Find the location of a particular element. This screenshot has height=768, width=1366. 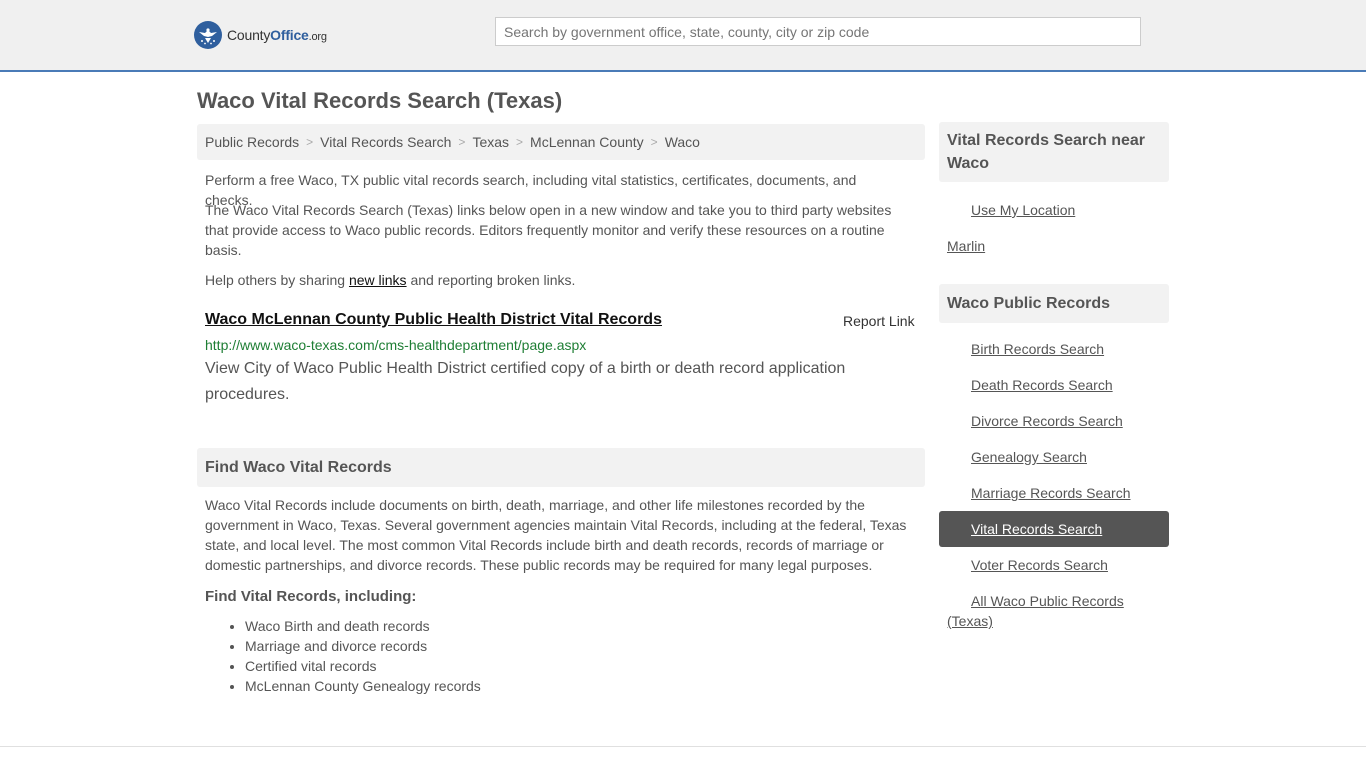

report-link-button: Report Link is located at coordinates (879, 321).